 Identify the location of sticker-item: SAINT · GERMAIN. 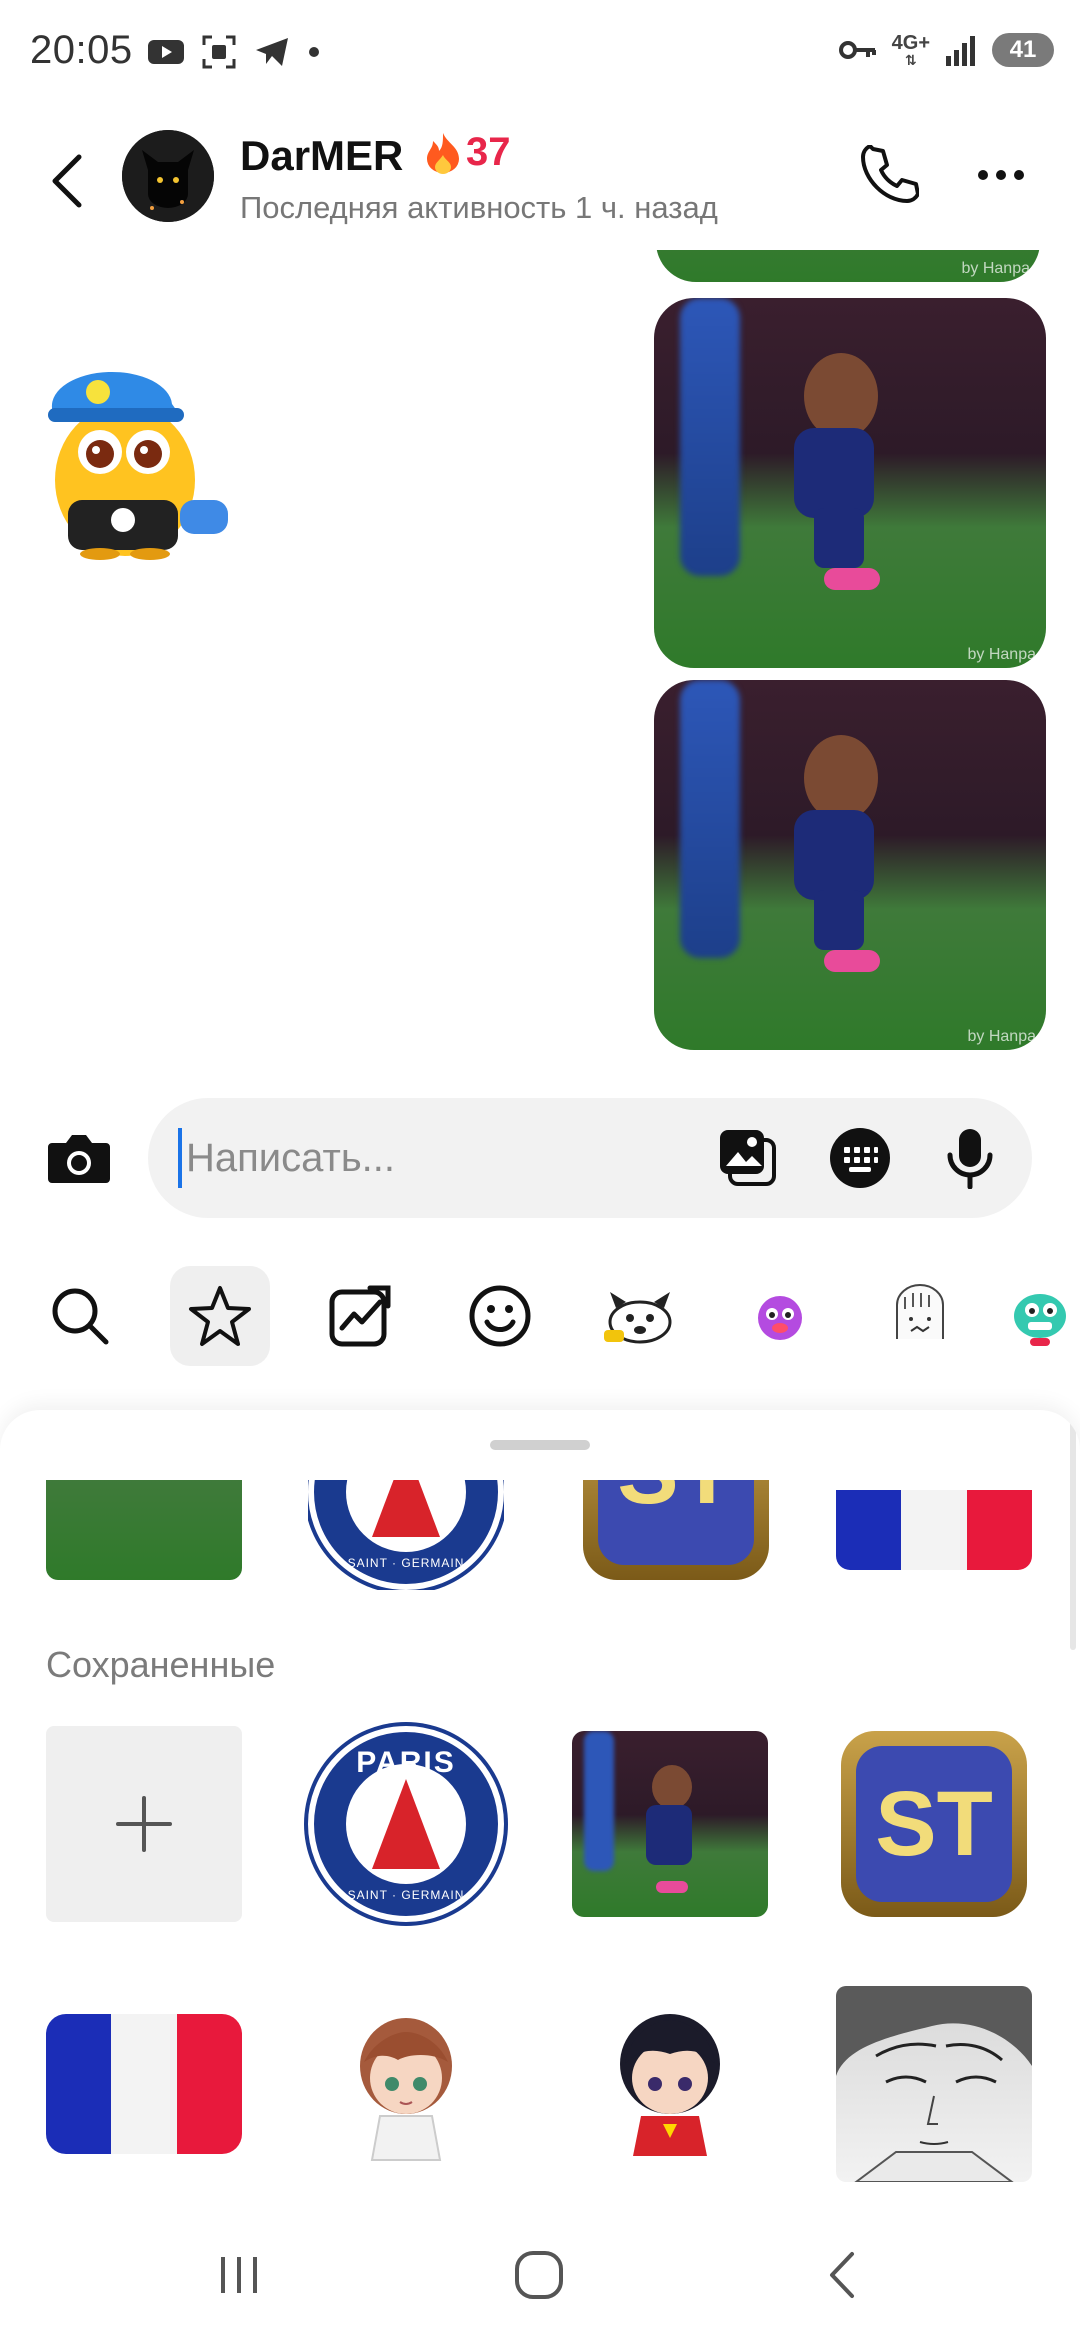
(406, 1535).